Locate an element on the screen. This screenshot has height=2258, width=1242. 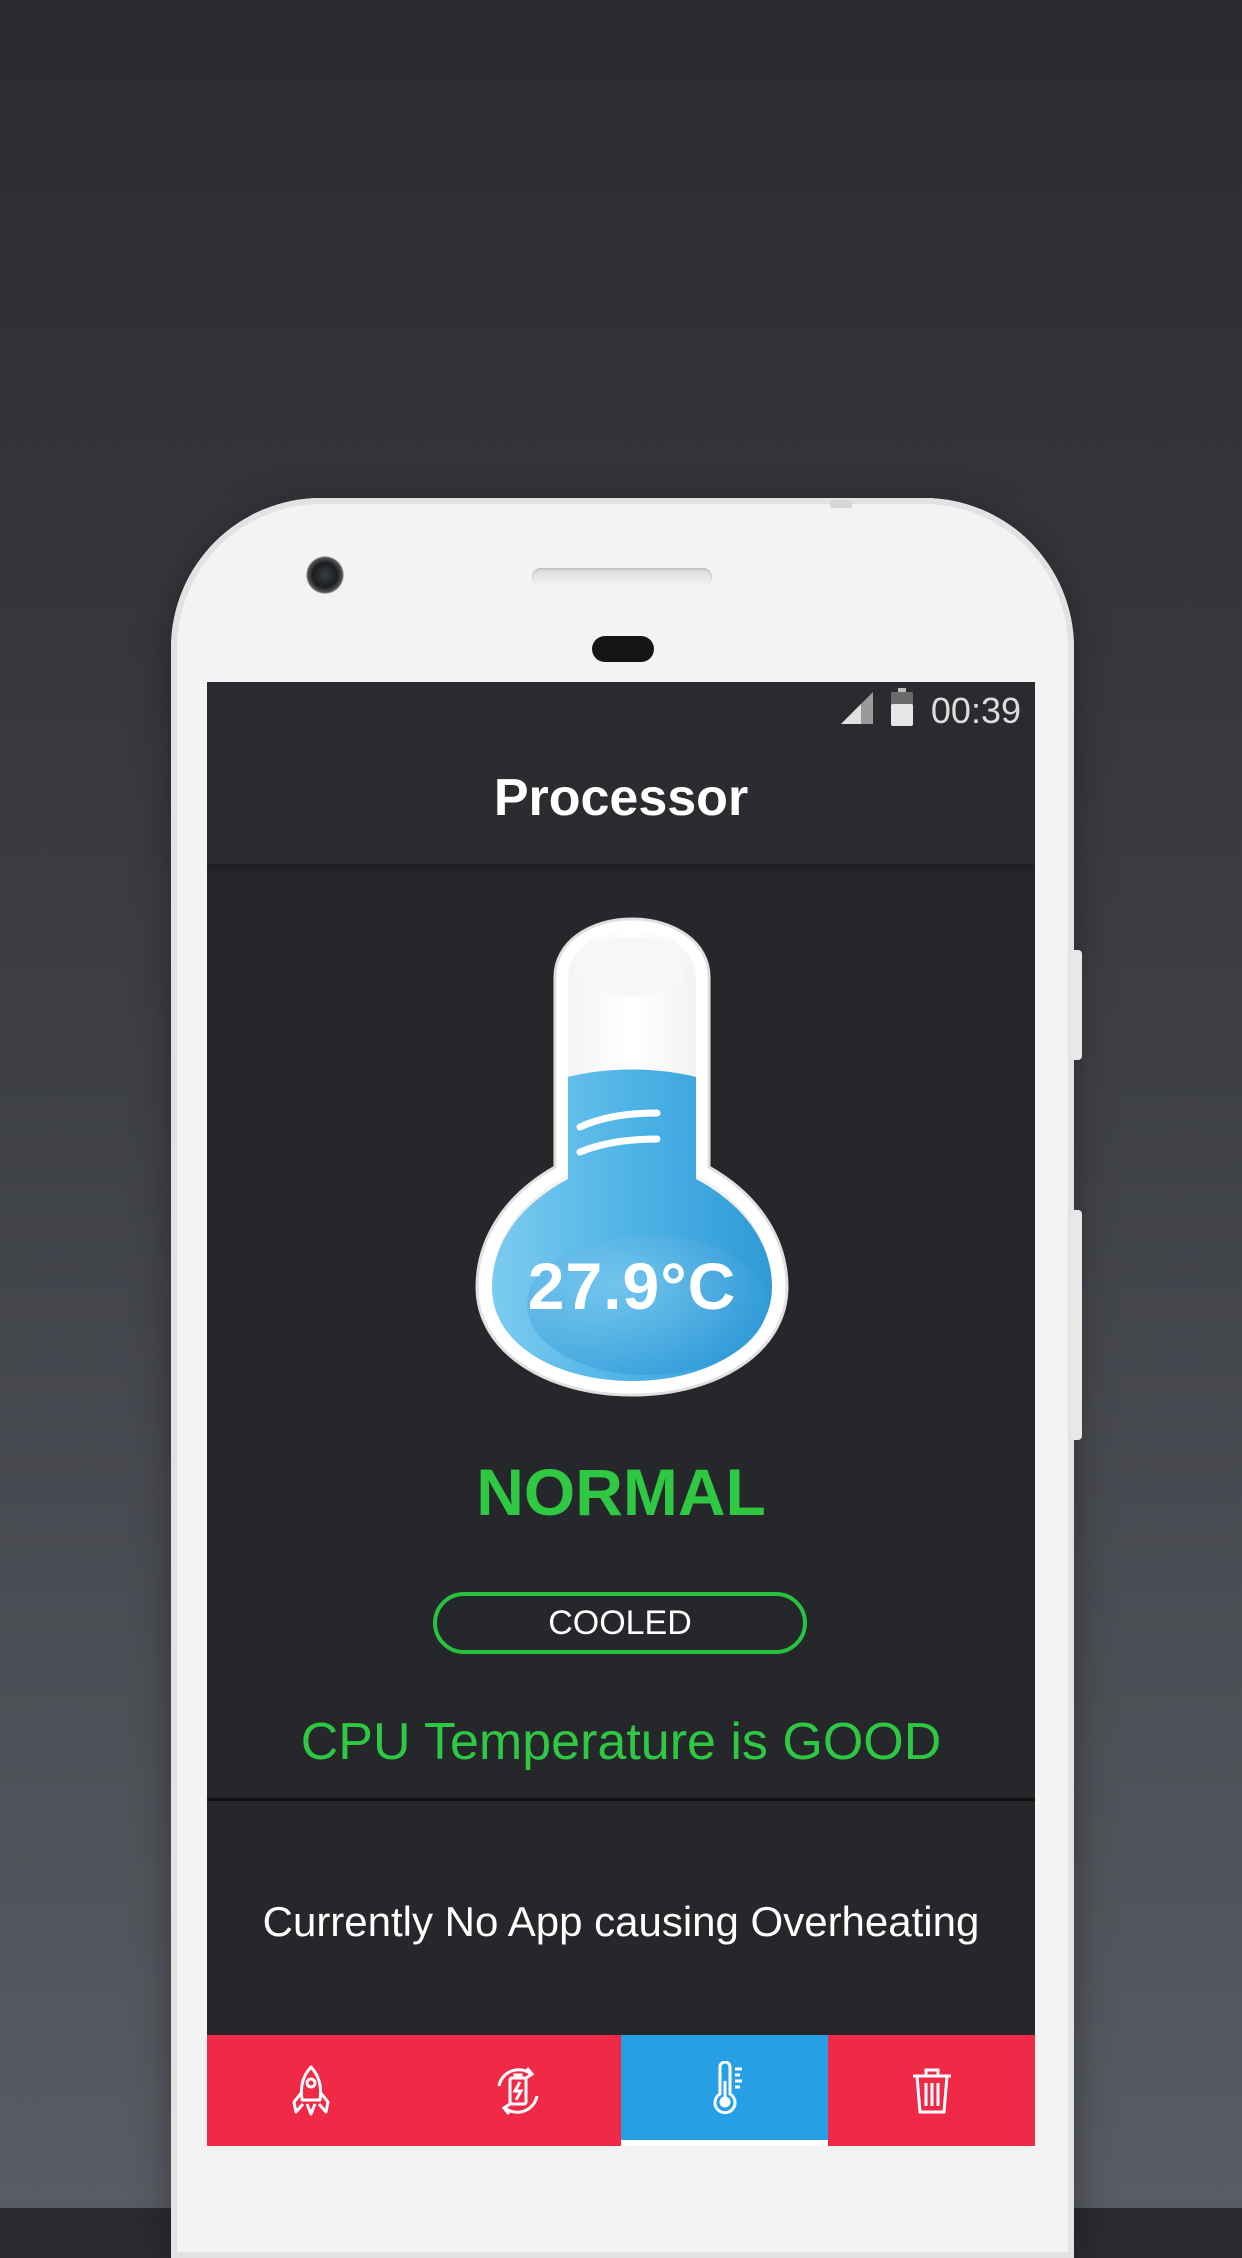
overheating-apps-message: Currently No App causing Overheating is located at coordinates (621, 1921).